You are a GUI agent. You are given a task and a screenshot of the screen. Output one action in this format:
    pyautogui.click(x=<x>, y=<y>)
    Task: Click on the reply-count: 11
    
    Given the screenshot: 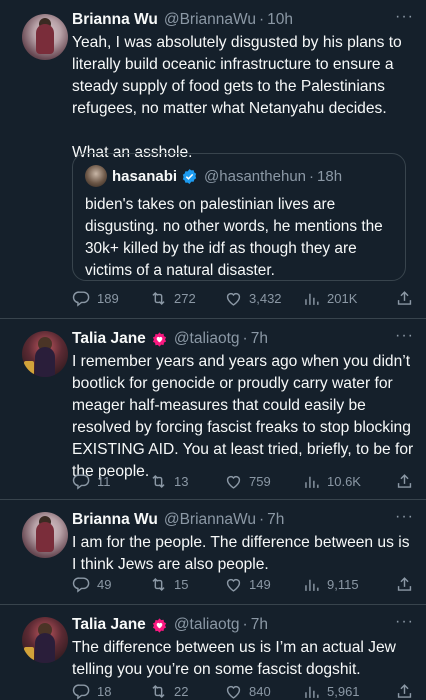 What is the action you would take?
    pyautogui.click(x=104, y=481)
    